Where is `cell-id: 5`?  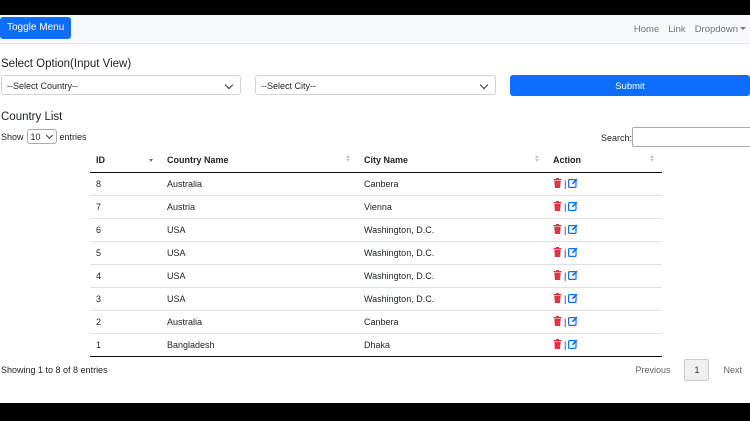 cell-id: 5 is located at coordinates (125, 253).